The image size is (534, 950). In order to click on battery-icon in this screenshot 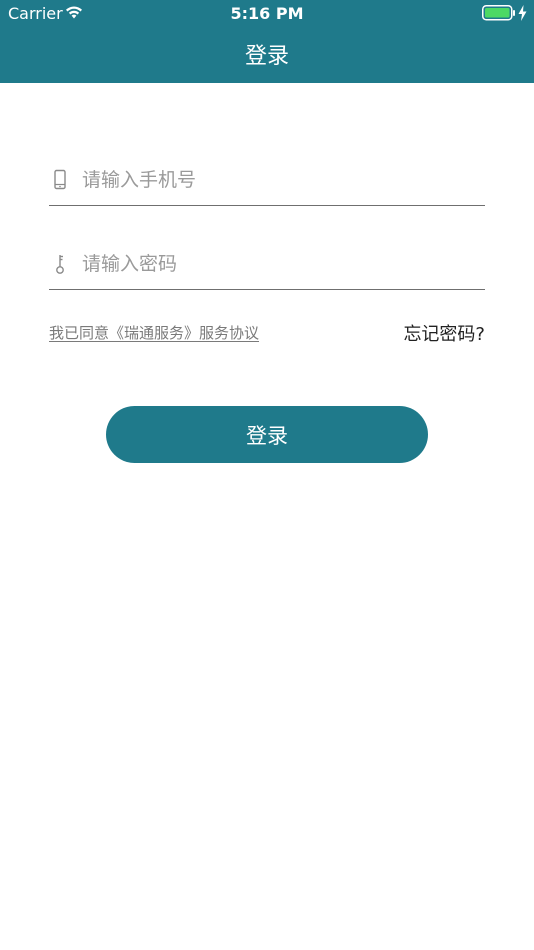, I will do `click(498, 13)`.